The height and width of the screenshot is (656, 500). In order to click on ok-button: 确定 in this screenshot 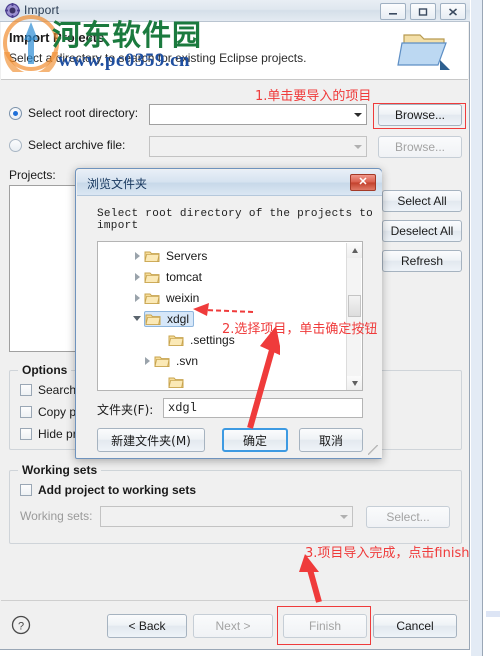, I will do `click(255, 440)`.